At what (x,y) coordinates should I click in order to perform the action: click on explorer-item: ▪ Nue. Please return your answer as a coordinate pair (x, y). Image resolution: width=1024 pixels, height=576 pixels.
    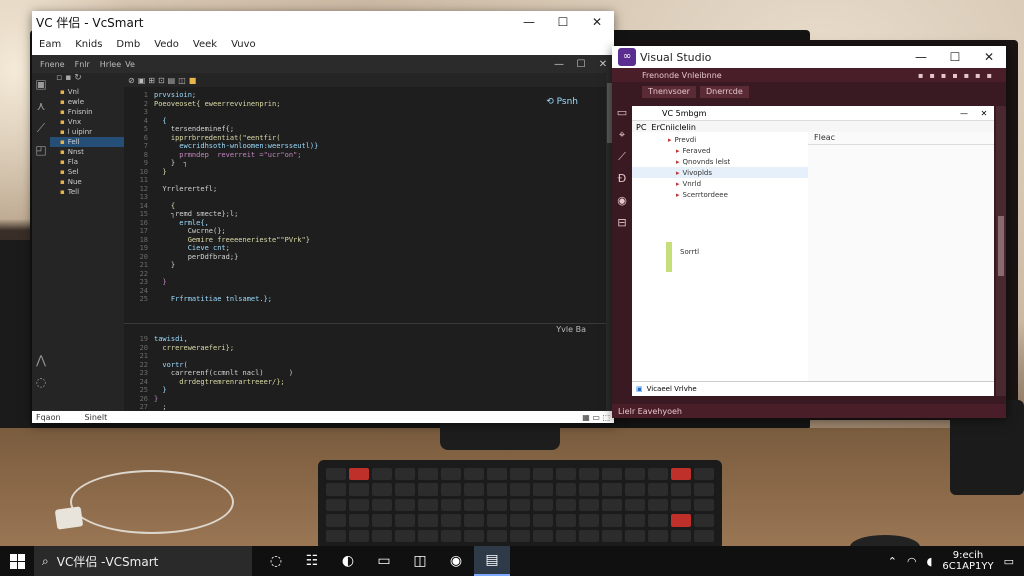
    Looking at the image, I should click on (87, 182).